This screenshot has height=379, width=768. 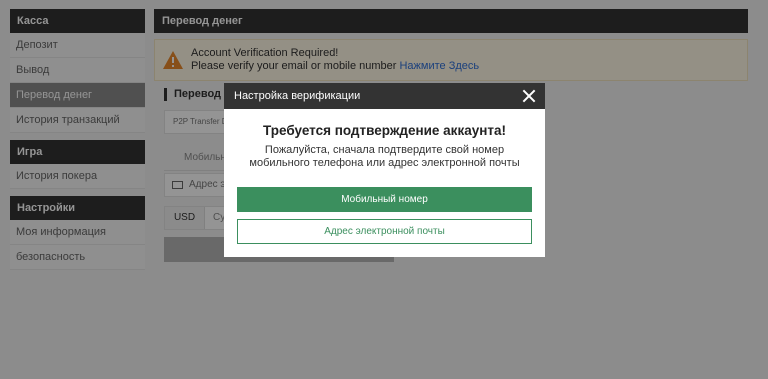 What do you see at coordinates (297, 96) in the screenshot?
I see `modal-title: Настройка верификации` at bounding box center [297, 96].